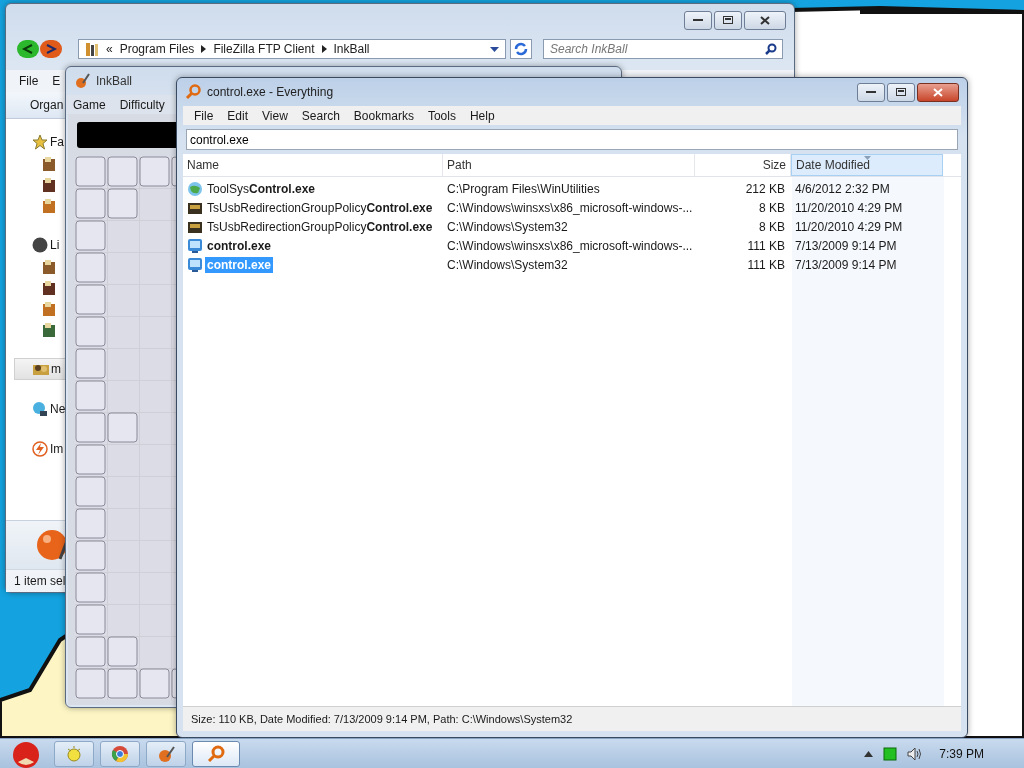 The image size is (1024, 768). I want to click on group-icon, so click(41, 369).